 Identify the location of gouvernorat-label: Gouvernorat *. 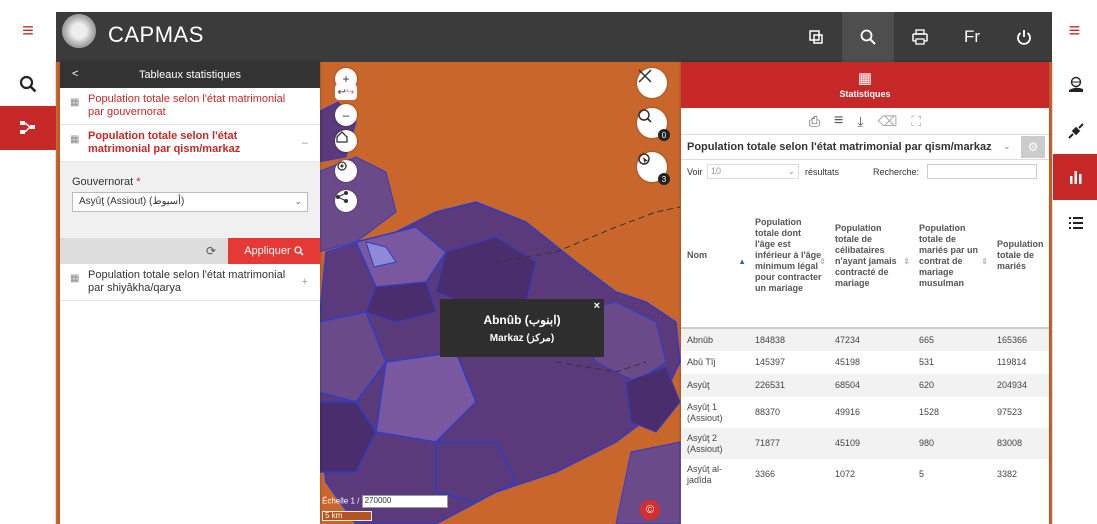
(106, 182).